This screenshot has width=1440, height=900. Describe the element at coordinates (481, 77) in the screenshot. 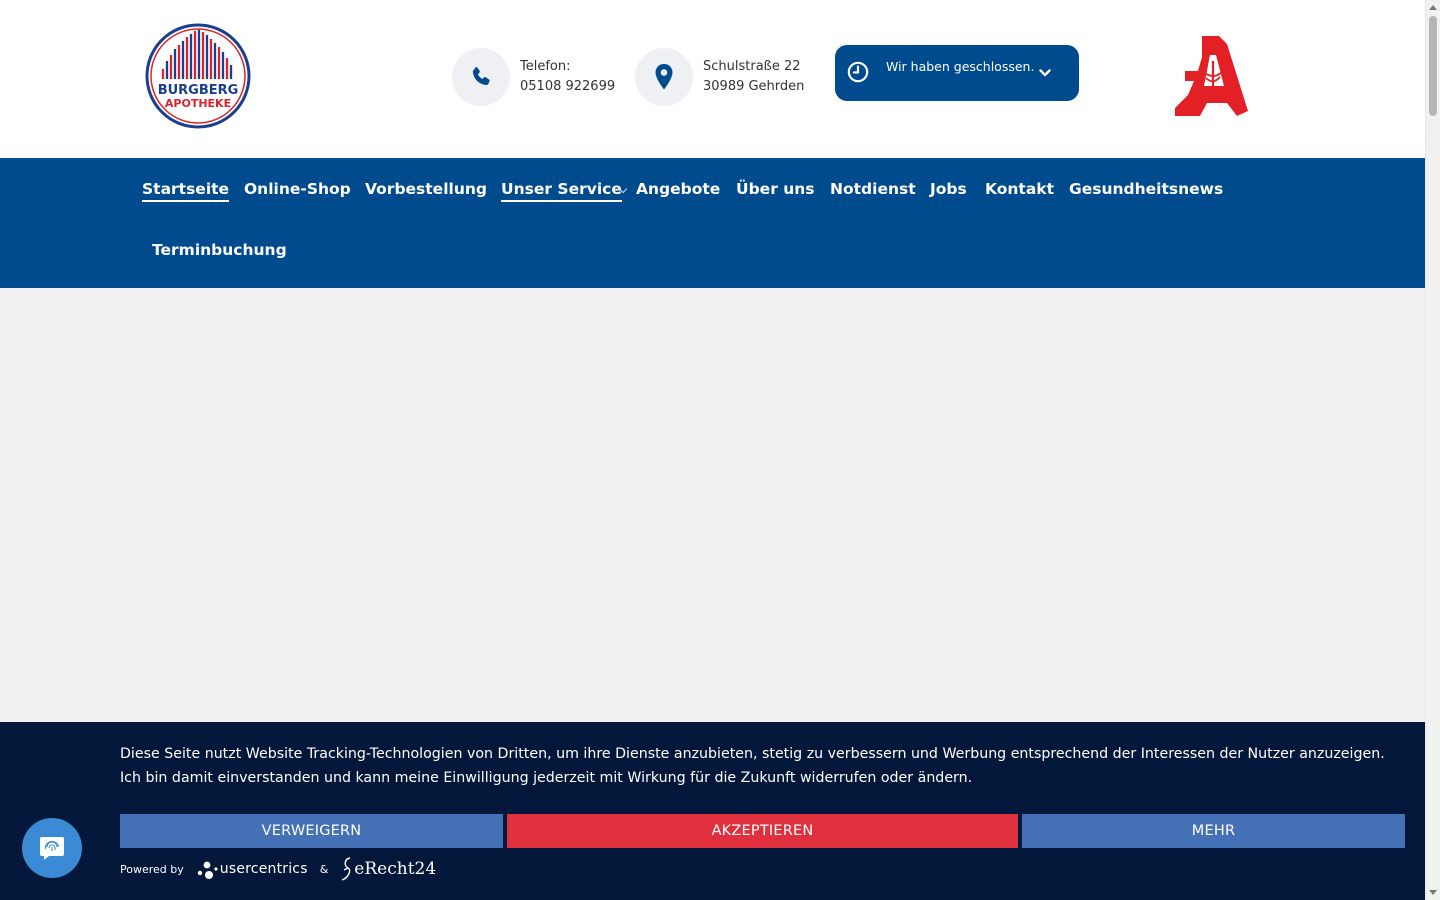

I see `phone-icon` at that location.